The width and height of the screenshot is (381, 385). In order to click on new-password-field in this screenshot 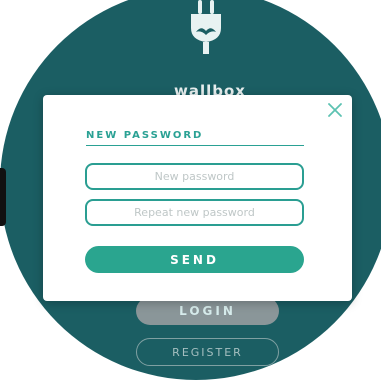, I will do `click(194, 176)`.